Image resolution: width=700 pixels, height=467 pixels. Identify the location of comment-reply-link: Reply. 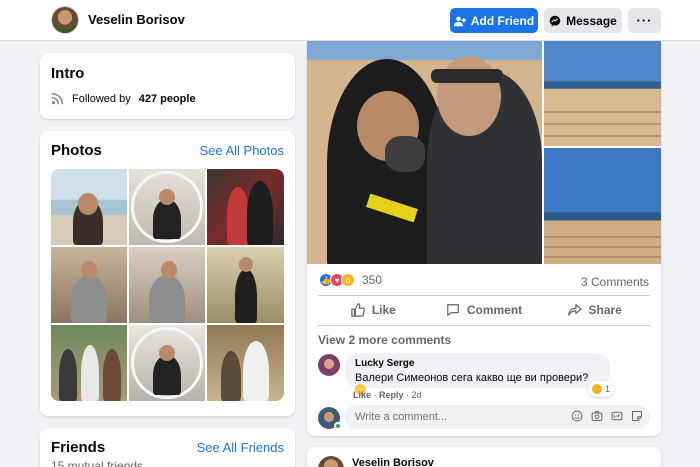
(391, 395).